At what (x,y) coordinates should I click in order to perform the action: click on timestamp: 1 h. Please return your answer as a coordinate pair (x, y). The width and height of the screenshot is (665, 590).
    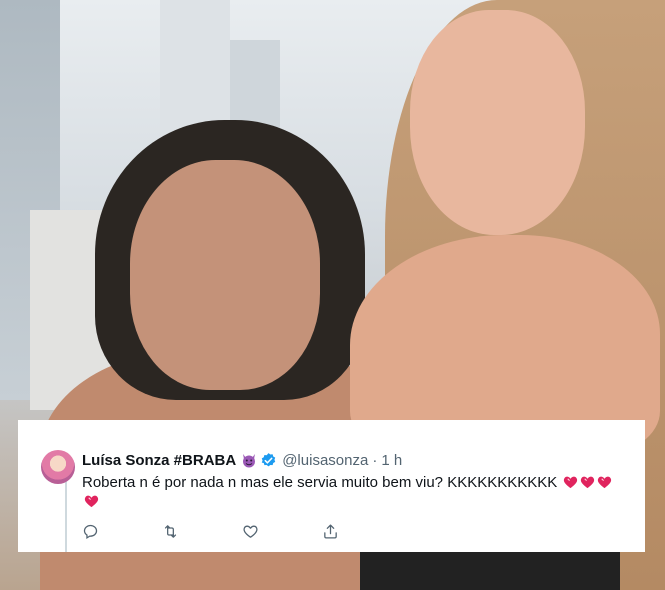
    Looking at the image, I should click on (391, 460).